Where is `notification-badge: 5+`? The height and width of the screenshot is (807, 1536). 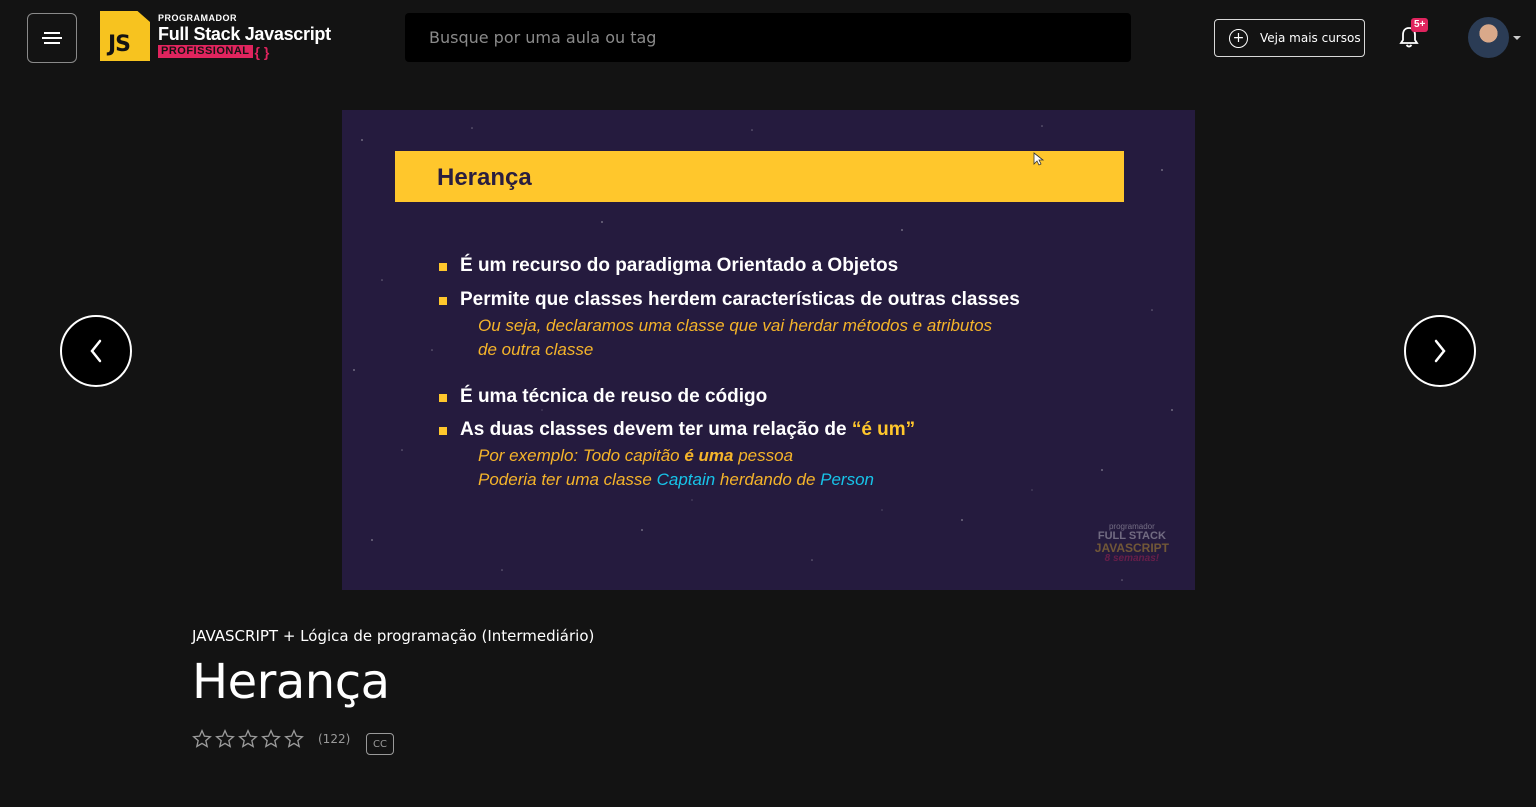 notification-badge: 5+ is located at coordinates (1420, 25).